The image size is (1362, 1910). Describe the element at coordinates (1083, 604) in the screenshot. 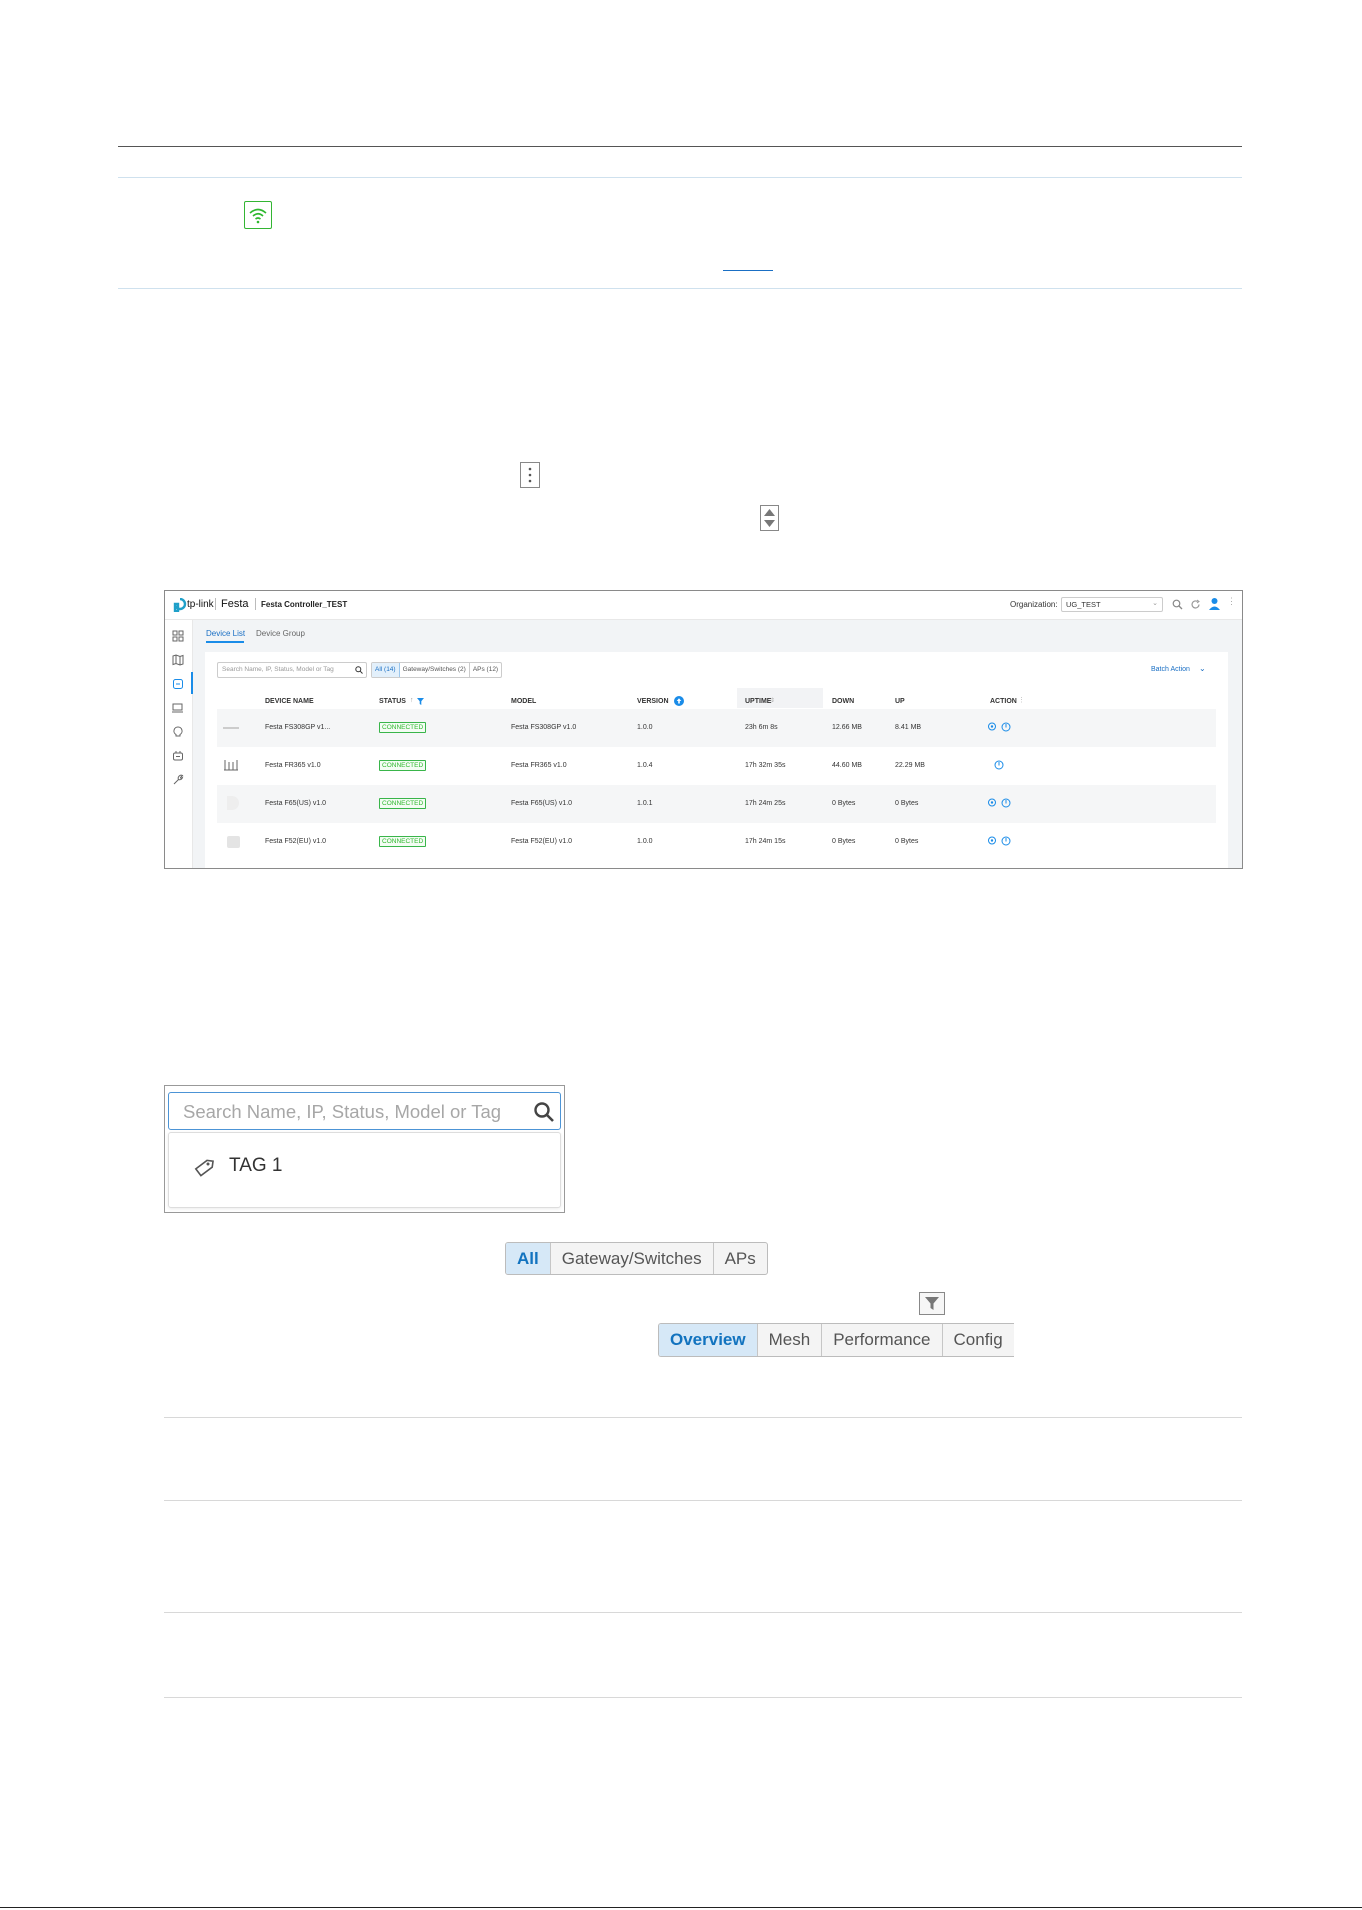

I see `org-select-value: UG_TEST` at that location.